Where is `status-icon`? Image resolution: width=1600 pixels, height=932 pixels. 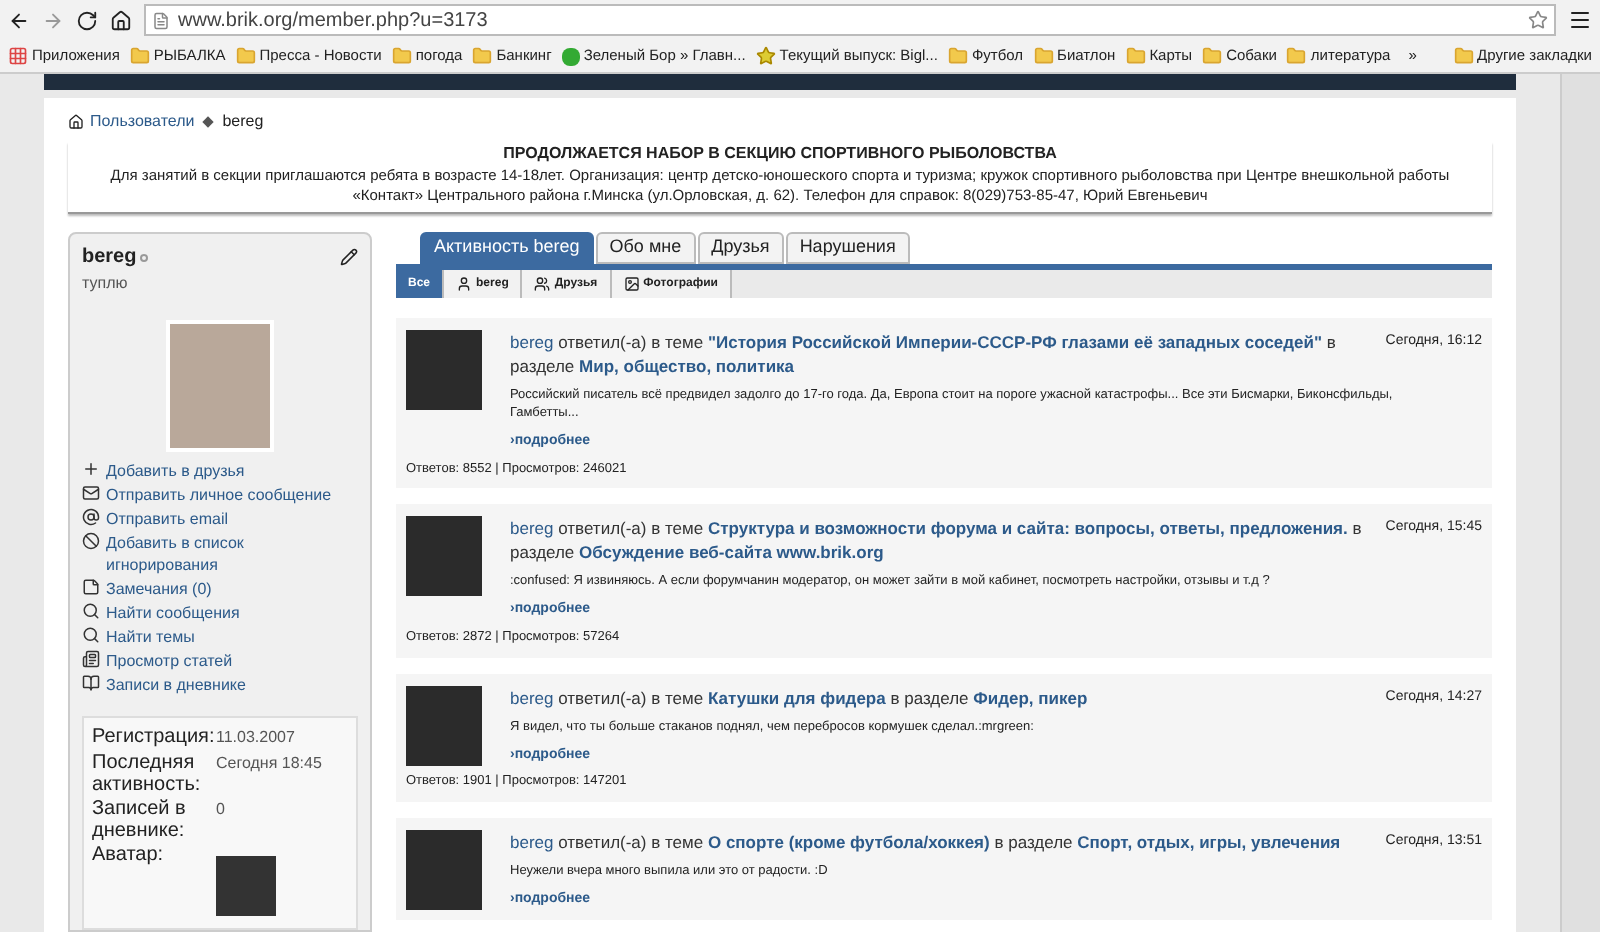
status-icon is located at coordinates (144, 257).